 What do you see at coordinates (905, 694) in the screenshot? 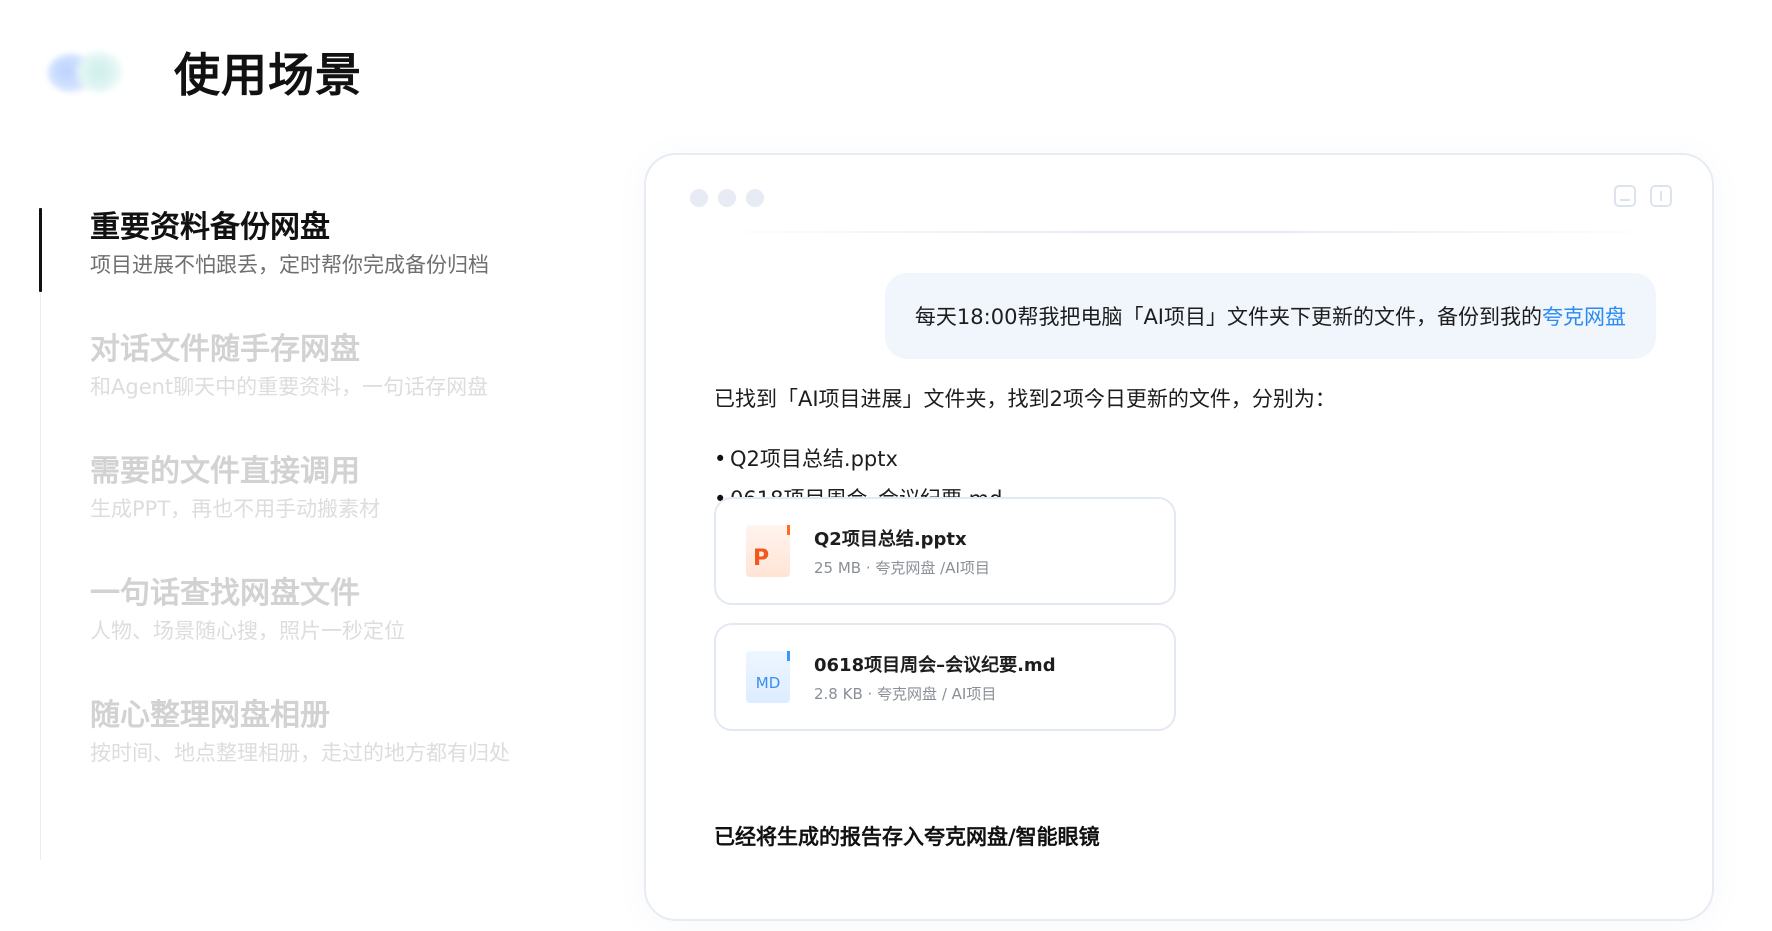
I see `file-meta: 2.8 KB · 夸克网盘 / AI项目` at bounding box center [905, 694].